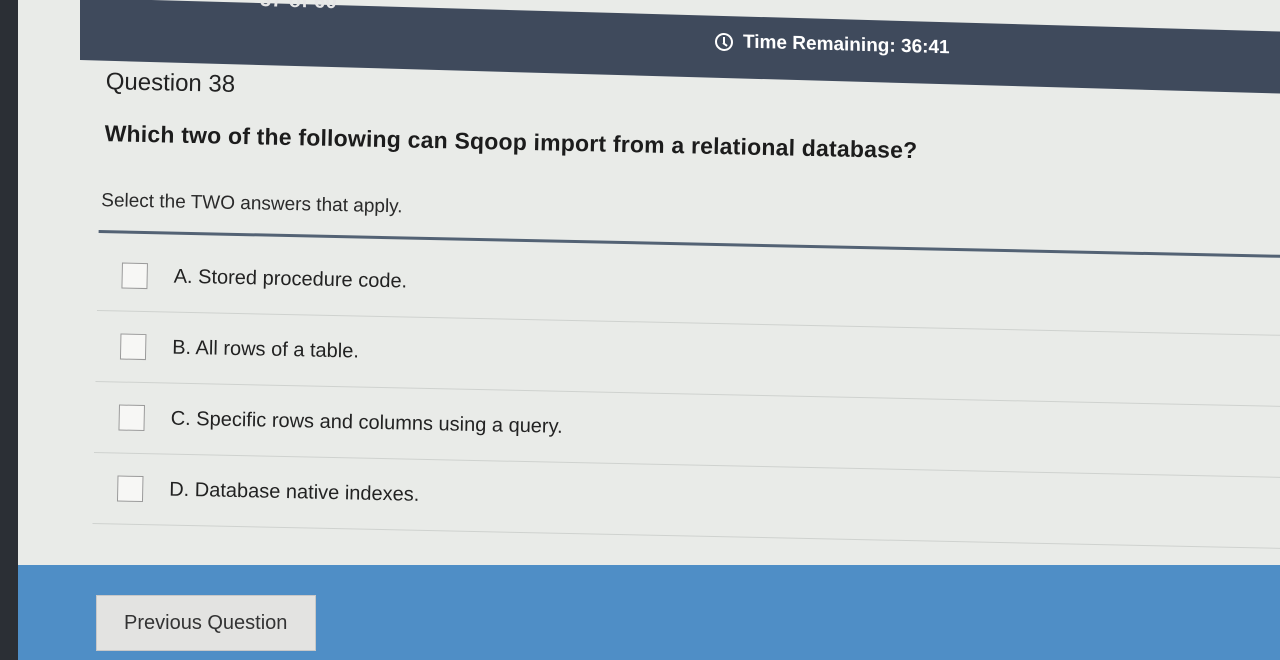 Image resolution: width=1280 pixels, height=660 pixels. I want to click on option-d-label: D. Database native indexes., so click(294, 492).